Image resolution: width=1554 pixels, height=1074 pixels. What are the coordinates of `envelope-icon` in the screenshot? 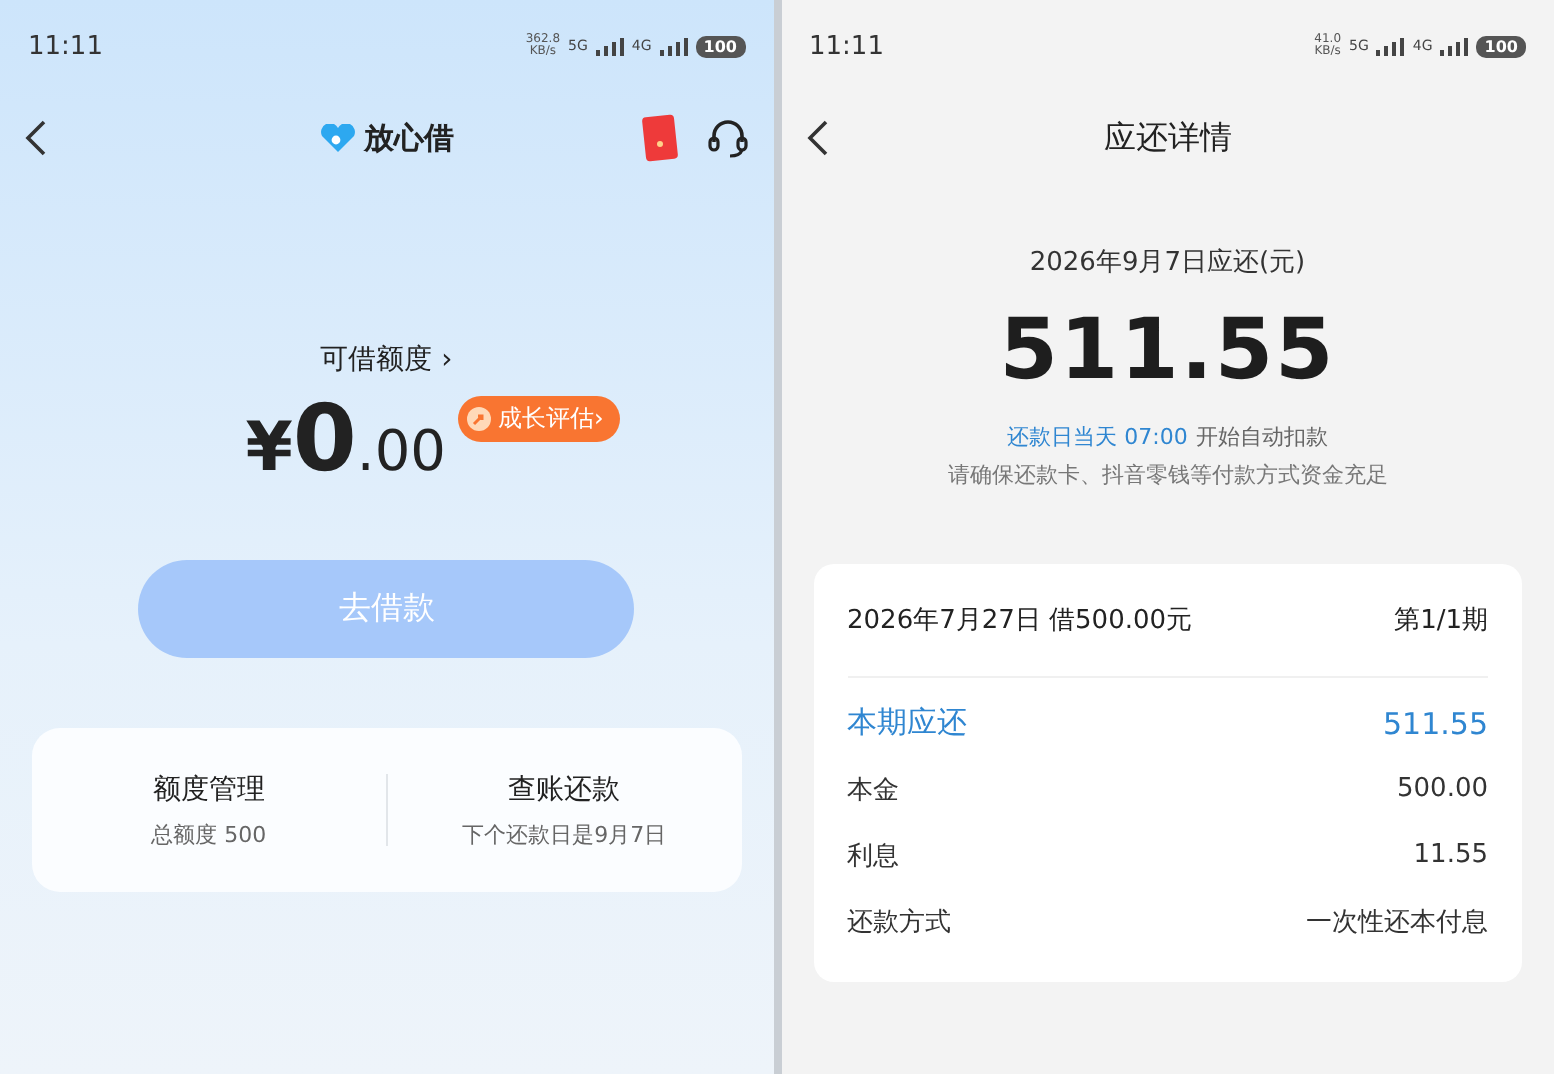 It's located at (659, 138).